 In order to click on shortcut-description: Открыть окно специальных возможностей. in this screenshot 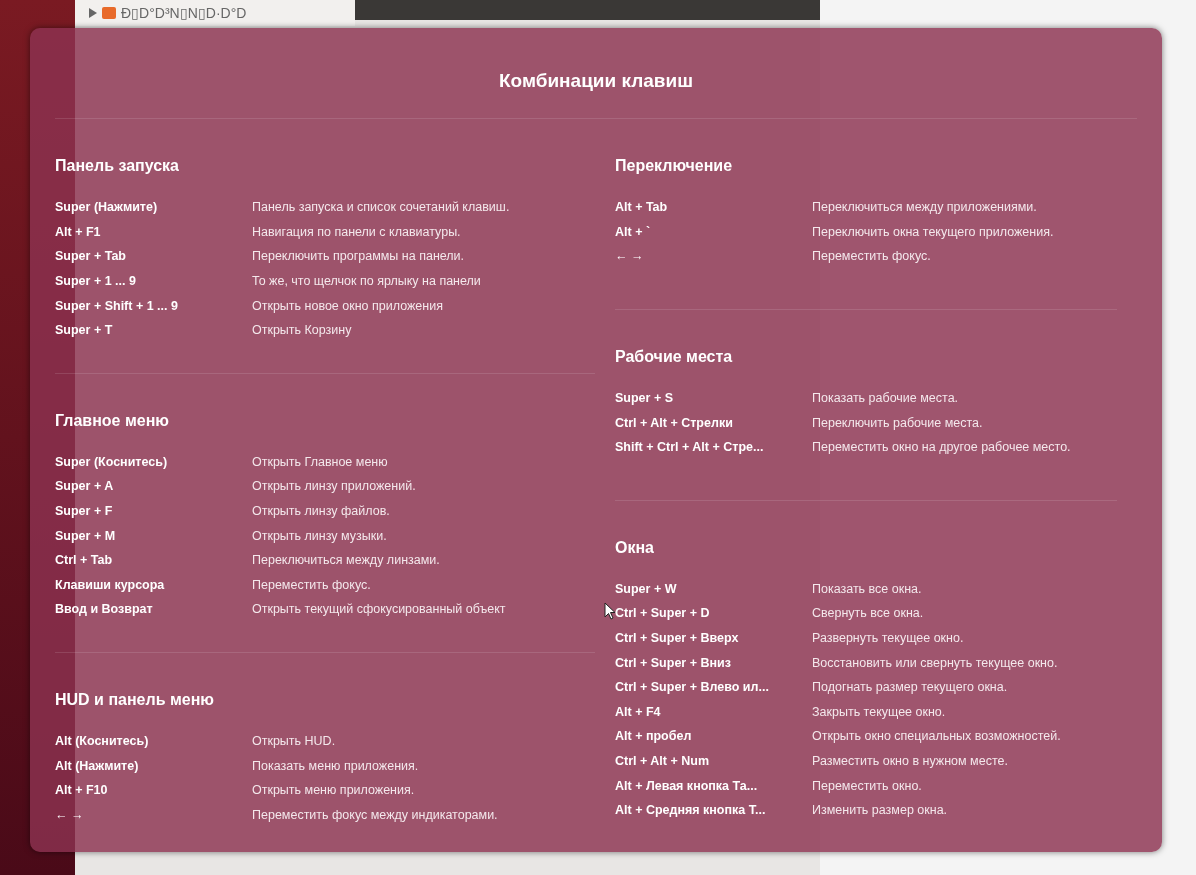, I will do `click(936, 736)`.